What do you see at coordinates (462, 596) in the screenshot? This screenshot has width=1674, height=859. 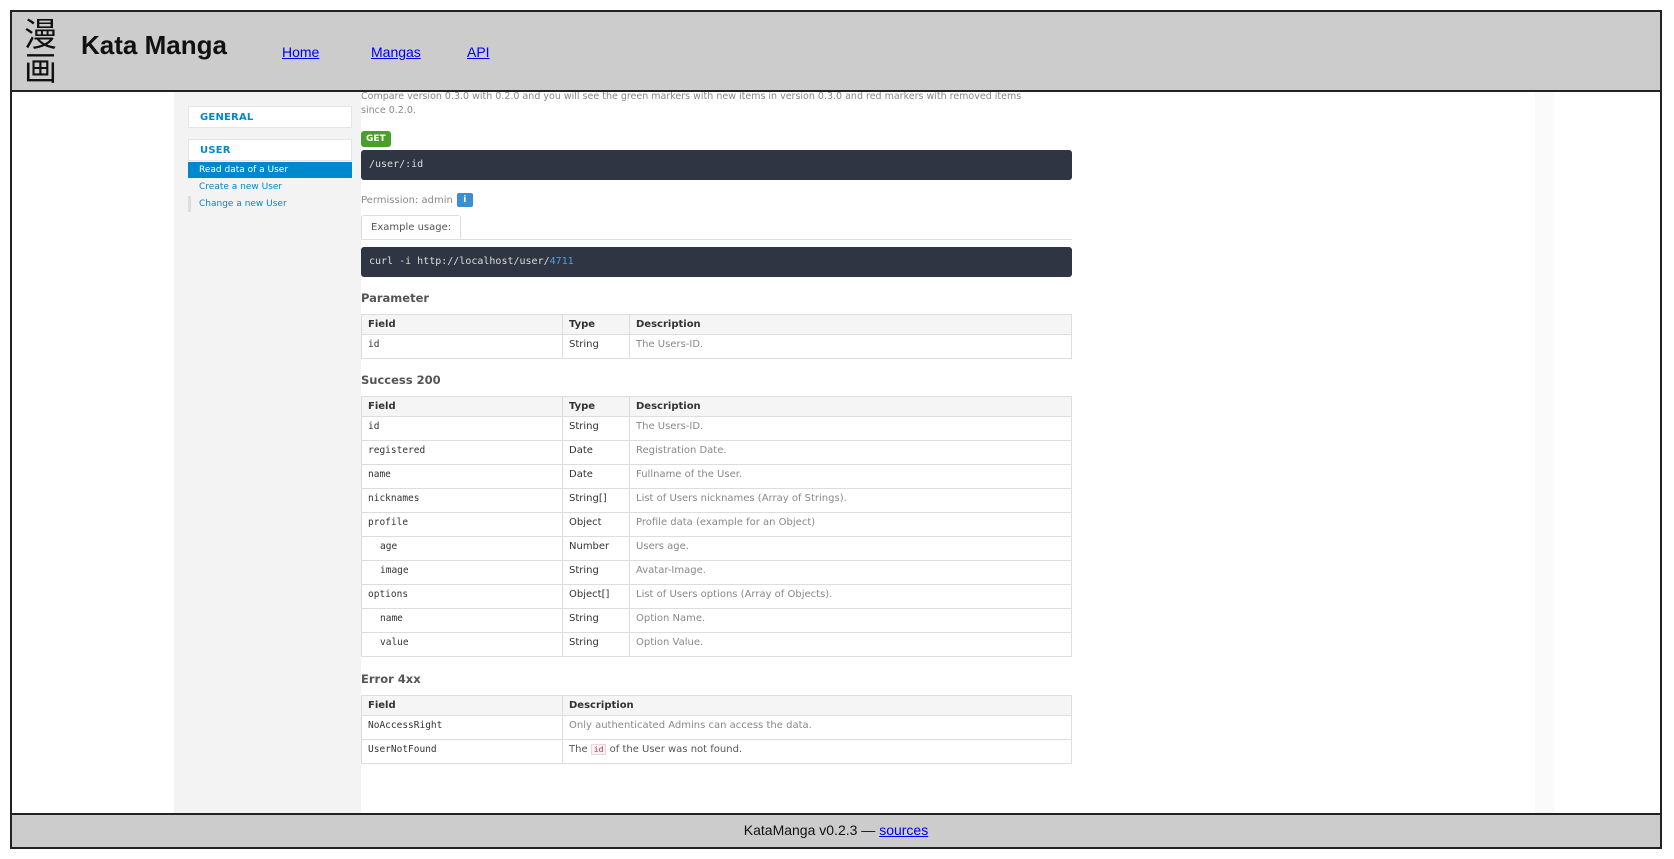 I see `field-cell: options` at bounding box center [462, 596].